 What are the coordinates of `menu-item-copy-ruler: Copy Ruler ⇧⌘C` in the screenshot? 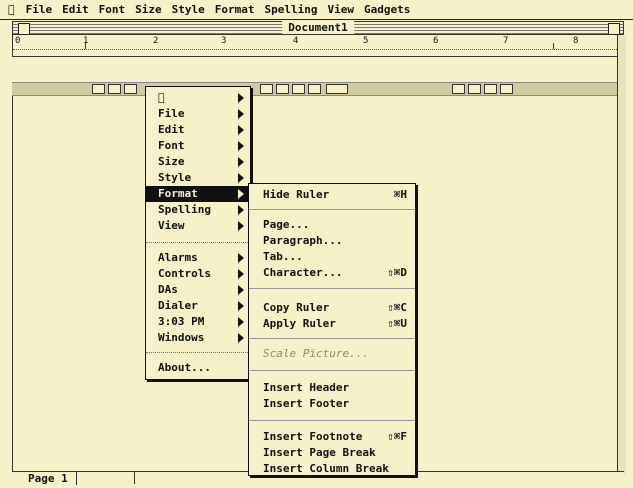 It's located at (332, 308).